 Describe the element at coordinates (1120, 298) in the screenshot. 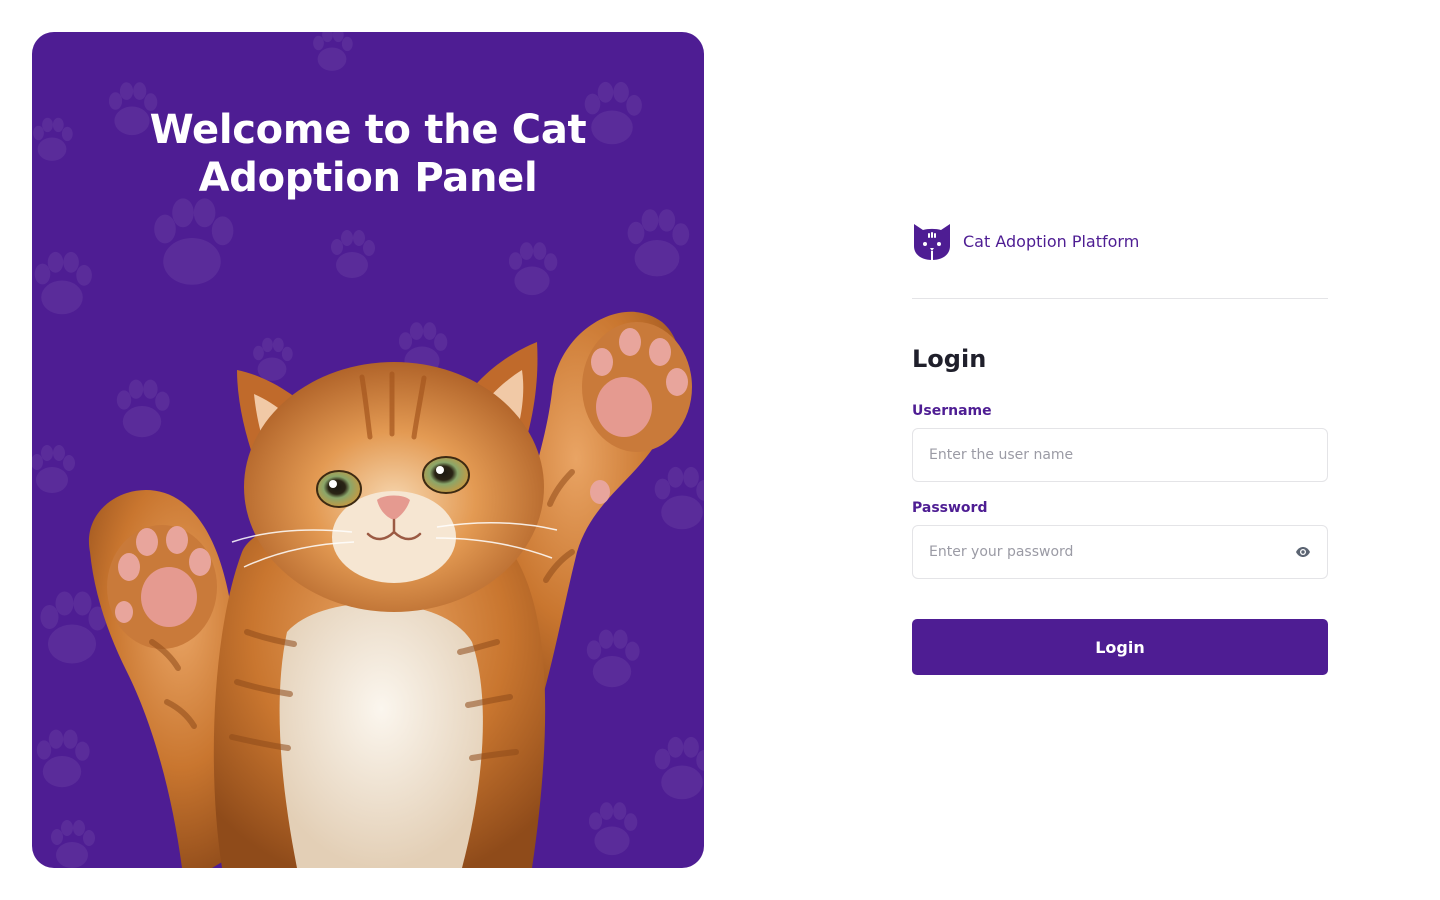

I see `divider` at that location.